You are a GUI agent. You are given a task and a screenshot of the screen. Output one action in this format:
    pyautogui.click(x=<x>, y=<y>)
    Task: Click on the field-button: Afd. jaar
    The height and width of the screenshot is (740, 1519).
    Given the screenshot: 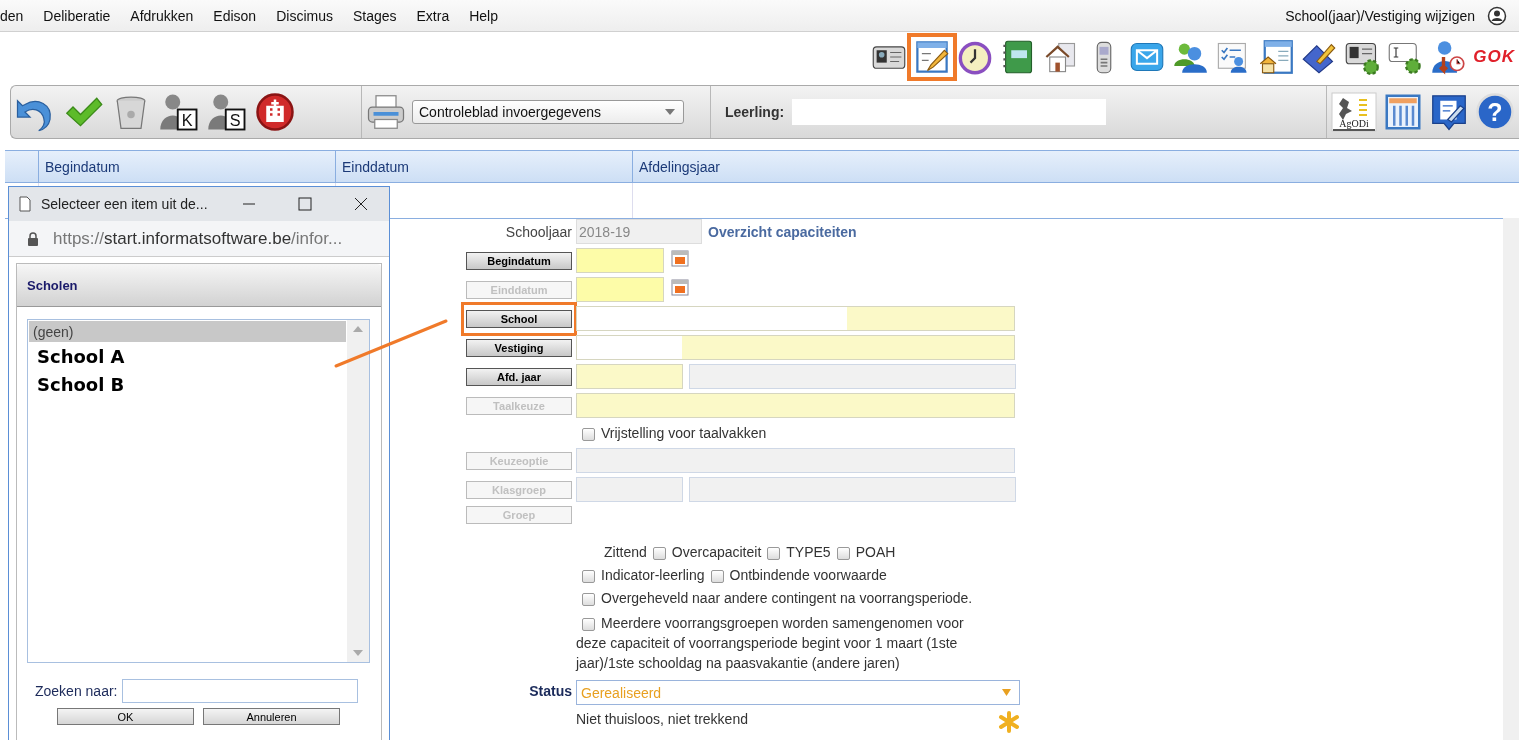 What is the action you would take?
    pyautogui.click(x=519, y=376)
    